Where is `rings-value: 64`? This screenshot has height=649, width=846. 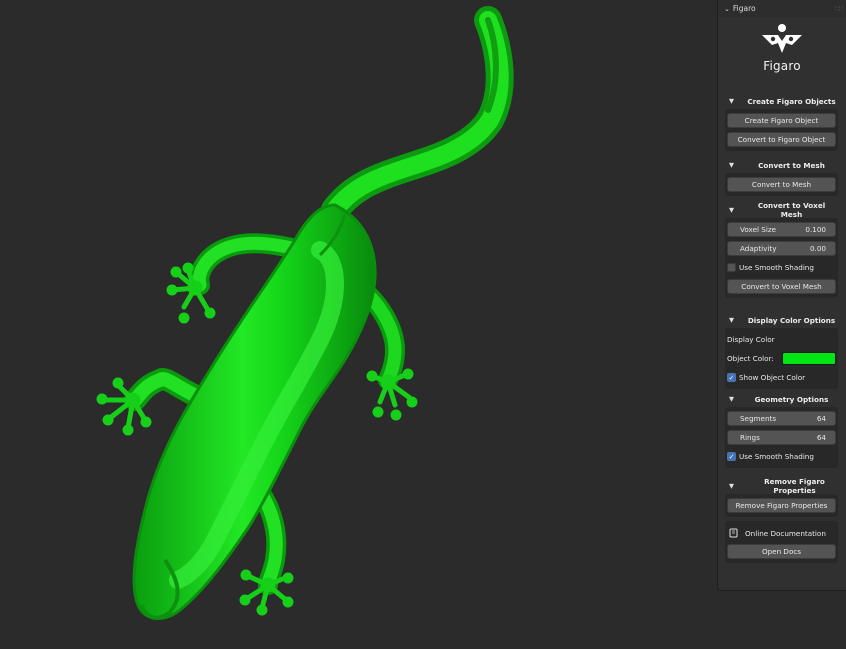
rings-value: 64 is located at coordinates (821, 437).